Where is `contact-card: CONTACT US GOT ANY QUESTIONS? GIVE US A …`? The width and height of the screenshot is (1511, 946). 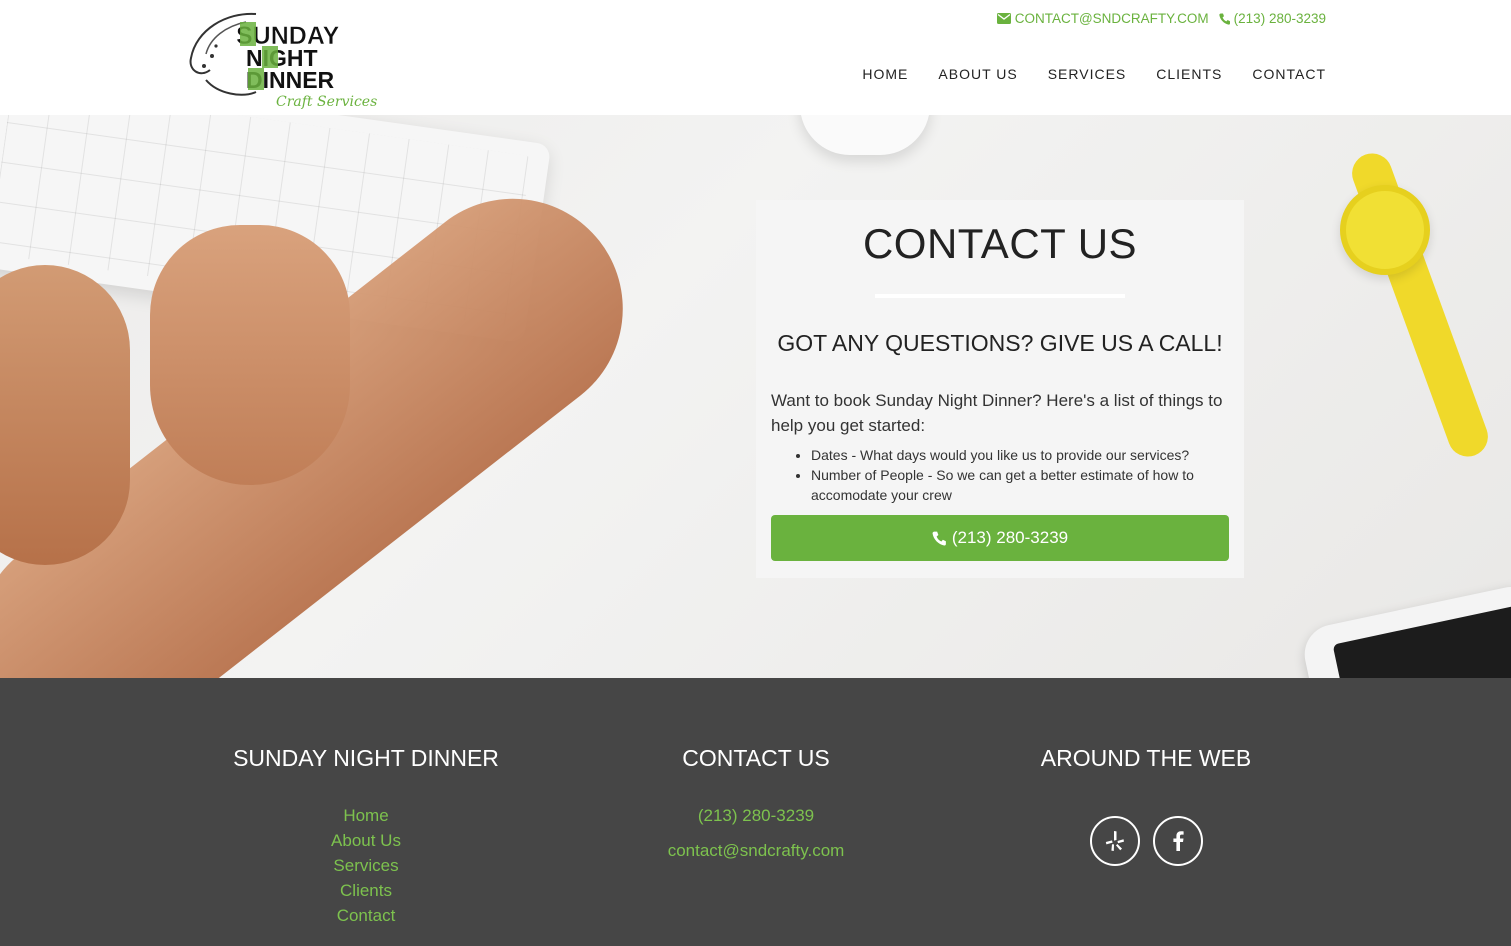
contact-card: CONTACT US GOT ANY QUESTIONS? GIVE US A … is located at coordinates (1000, 389).